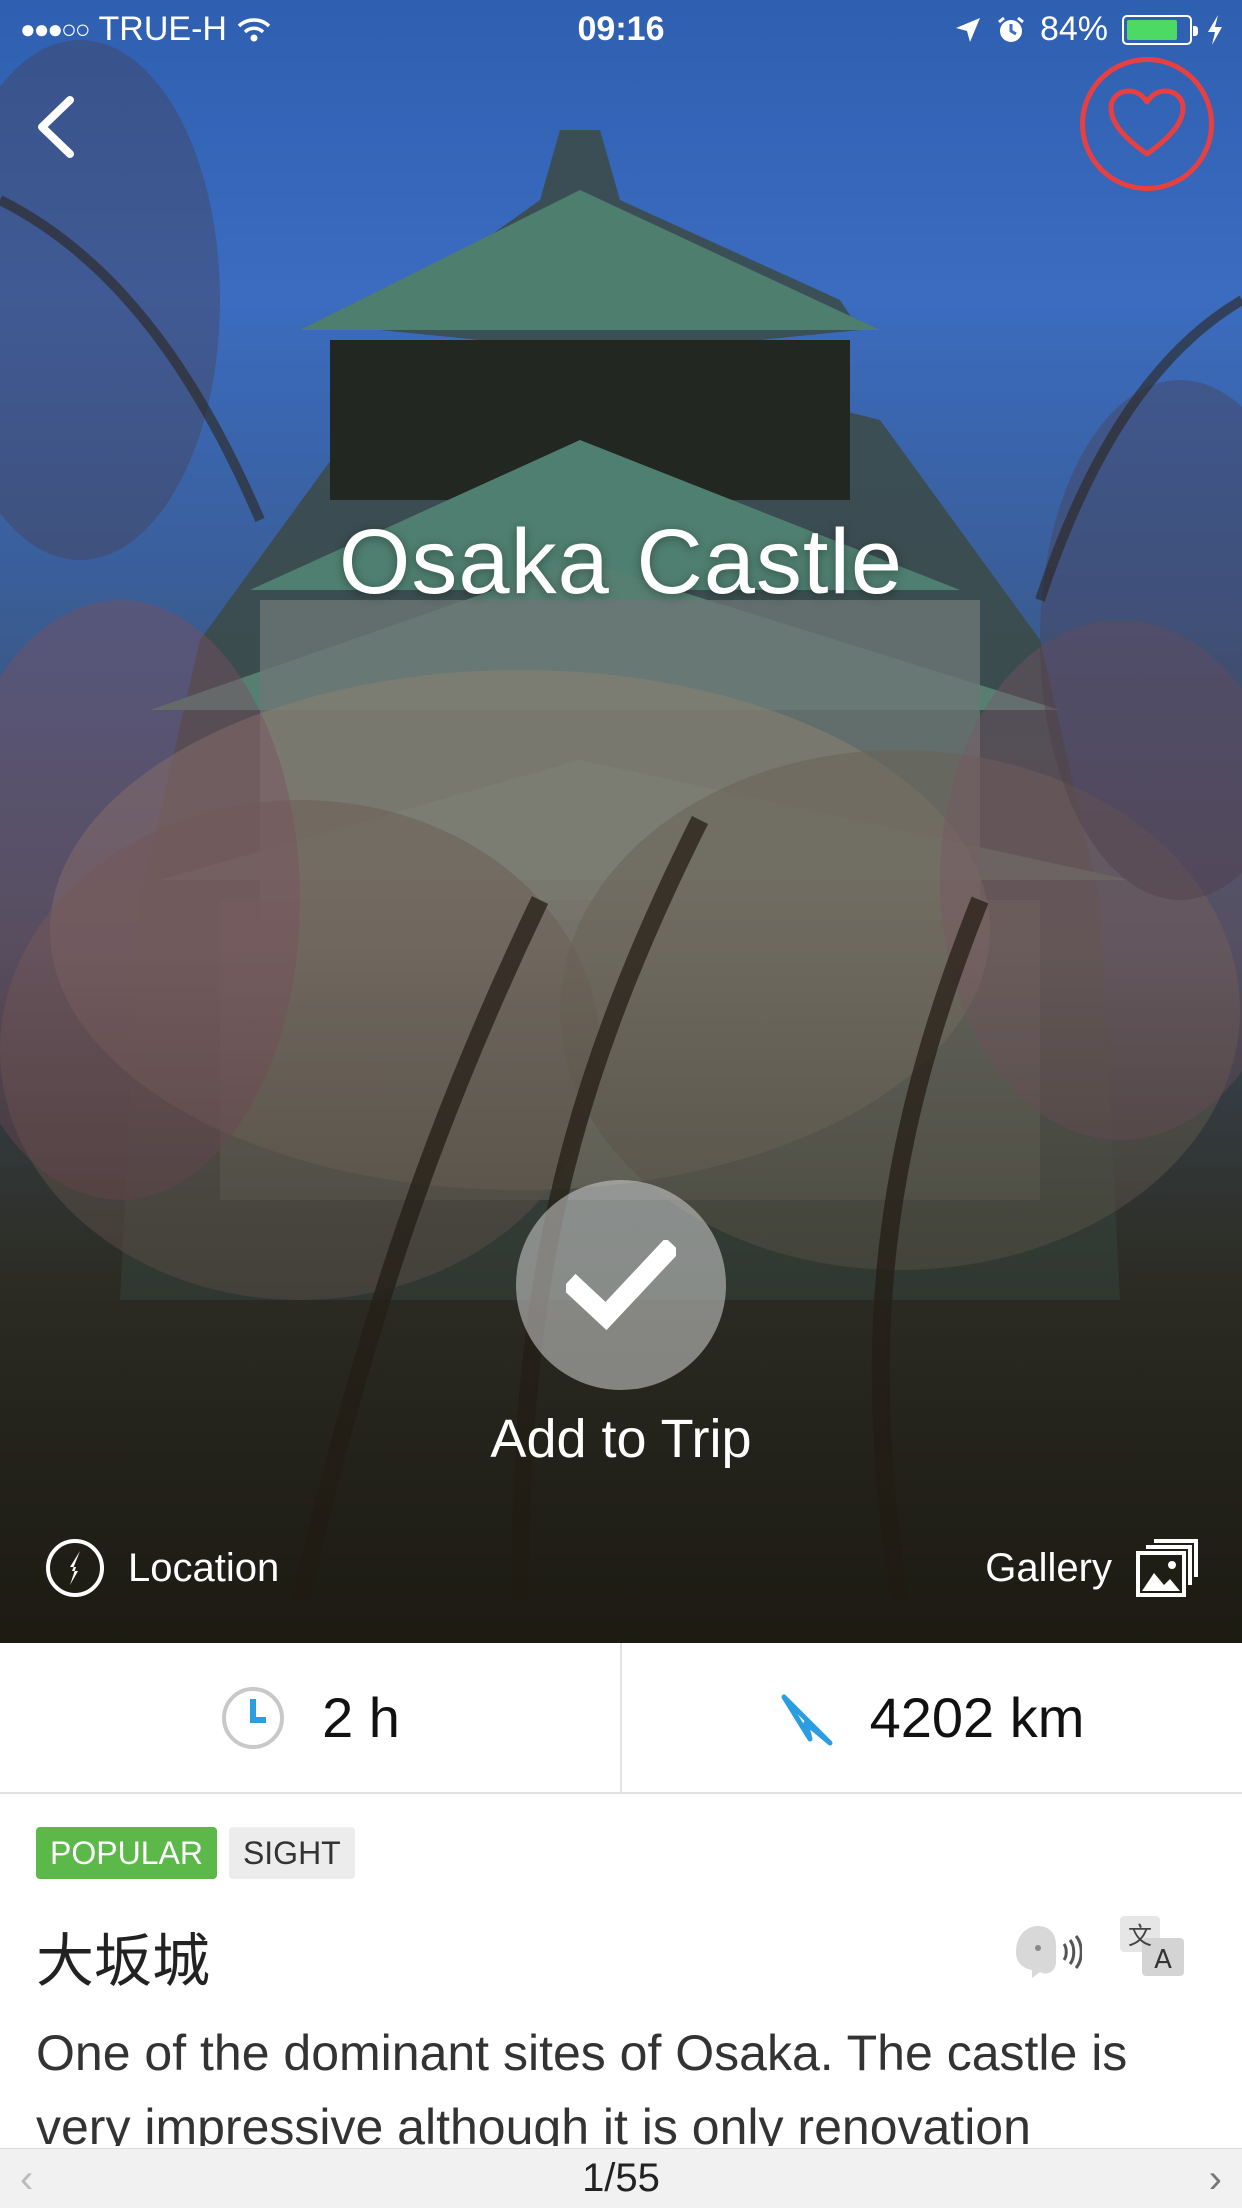  I want to click on distance-value: 4202 km, so click(977, 1717).